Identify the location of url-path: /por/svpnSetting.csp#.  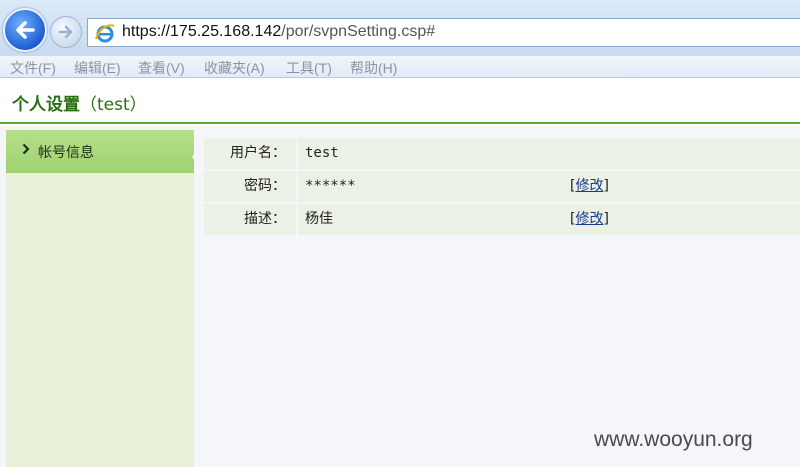
(358, 31).